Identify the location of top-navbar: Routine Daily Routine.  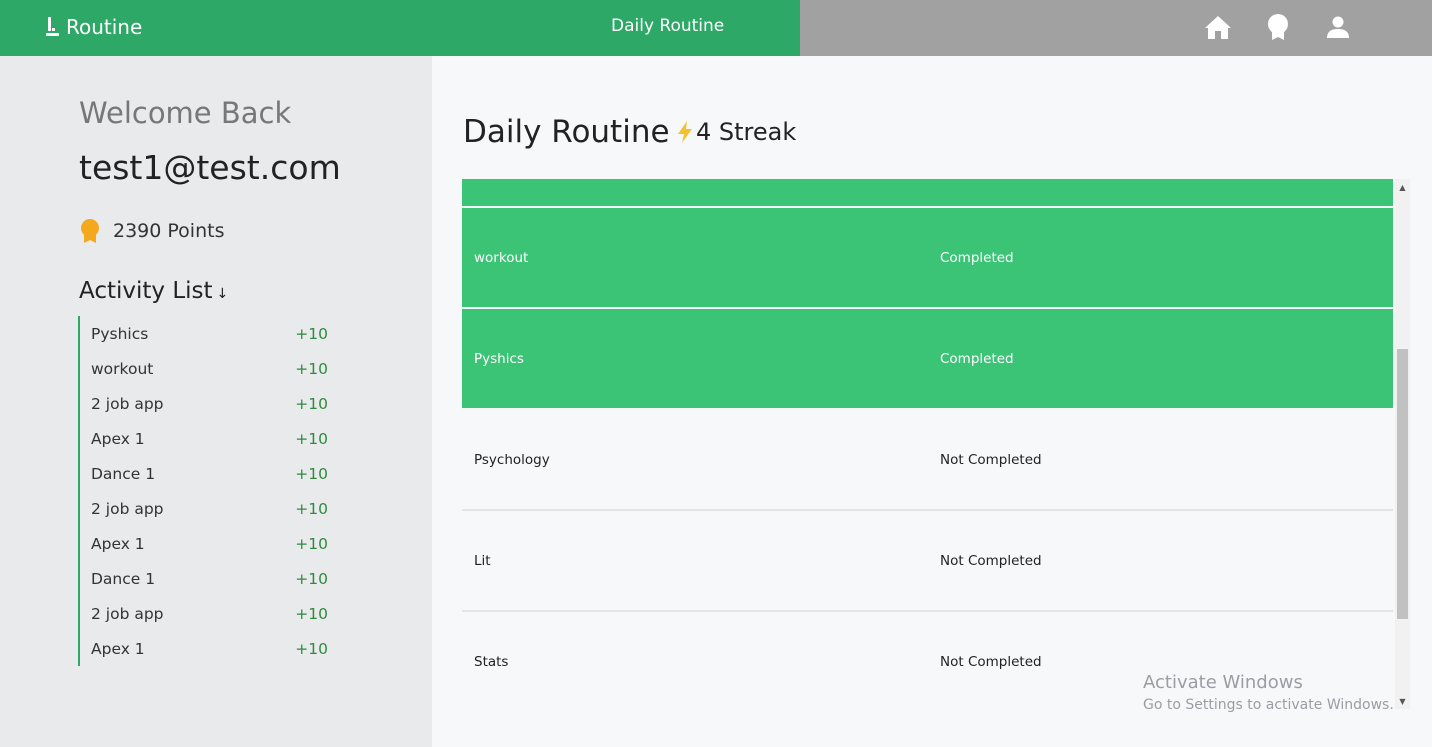
(716, 28).